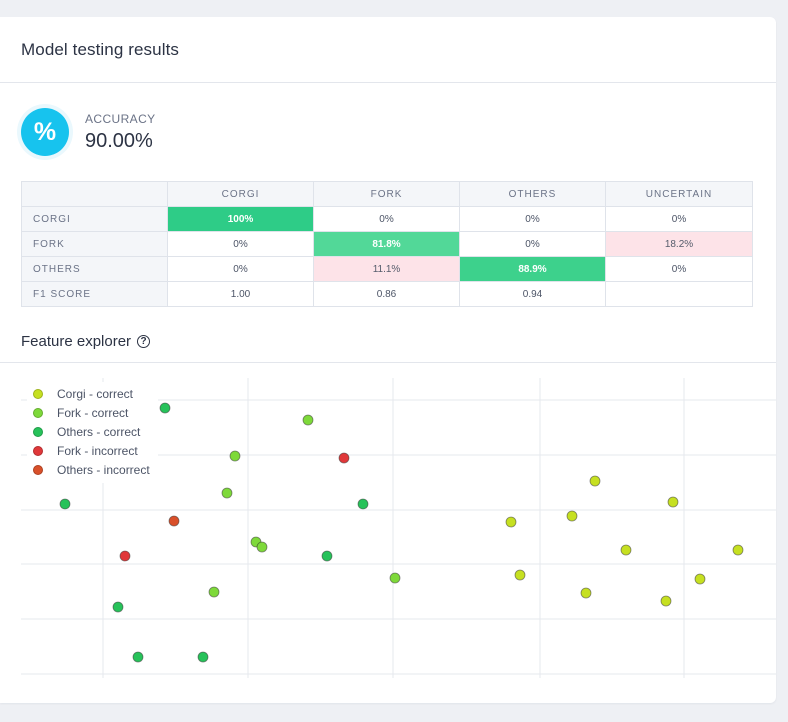 The height and width of the screenshot is (722, 788). Describe the element at coordinates (679, 244) in the screenshot. I see `matrix-cell: 18.2%` at that location.